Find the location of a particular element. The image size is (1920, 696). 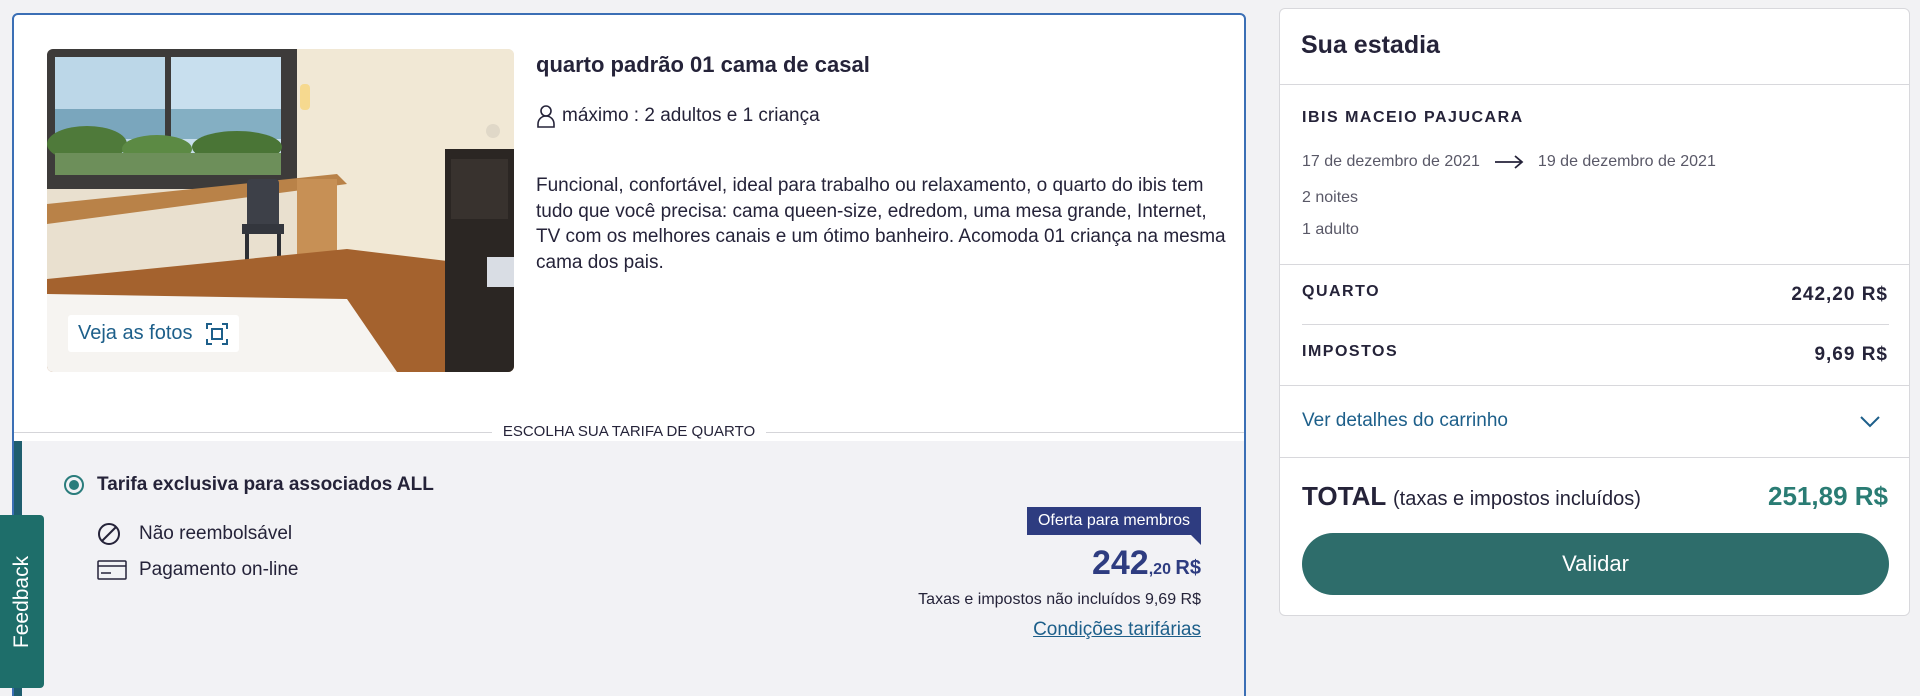

rate-divider: ESCOLHA SUA TARIFA DE QUARTO is located at coordinates (629, 432).